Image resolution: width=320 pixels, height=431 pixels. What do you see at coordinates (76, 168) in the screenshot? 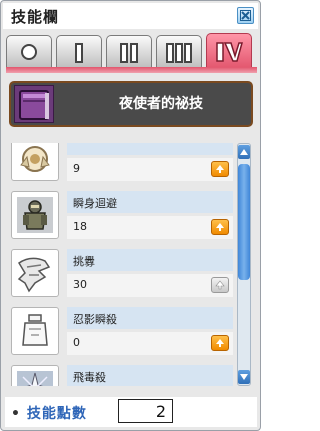
I see `skill-level: 9` at bounding box center [76, 168].